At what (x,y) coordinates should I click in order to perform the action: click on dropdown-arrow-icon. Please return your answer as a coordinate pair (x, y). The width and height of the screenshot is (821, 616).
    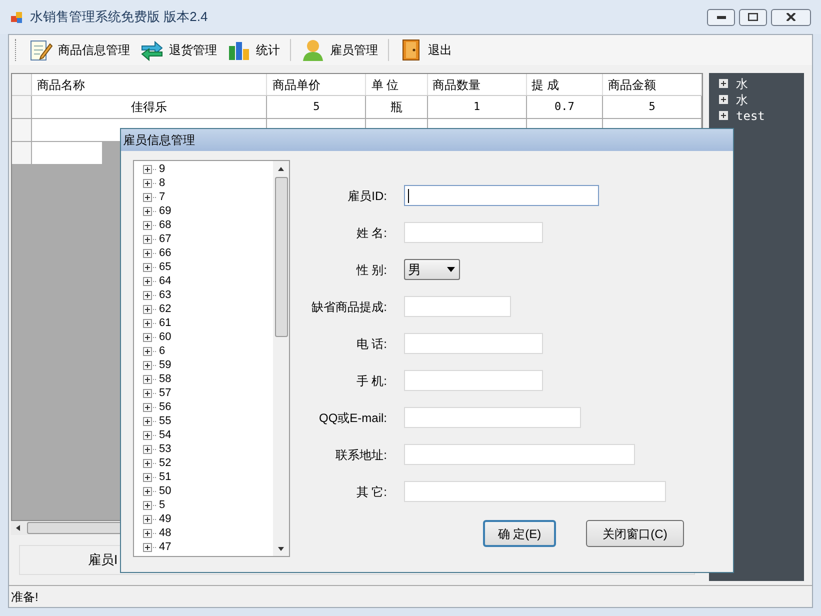
    Looking at the image, I should click on (451, 269).